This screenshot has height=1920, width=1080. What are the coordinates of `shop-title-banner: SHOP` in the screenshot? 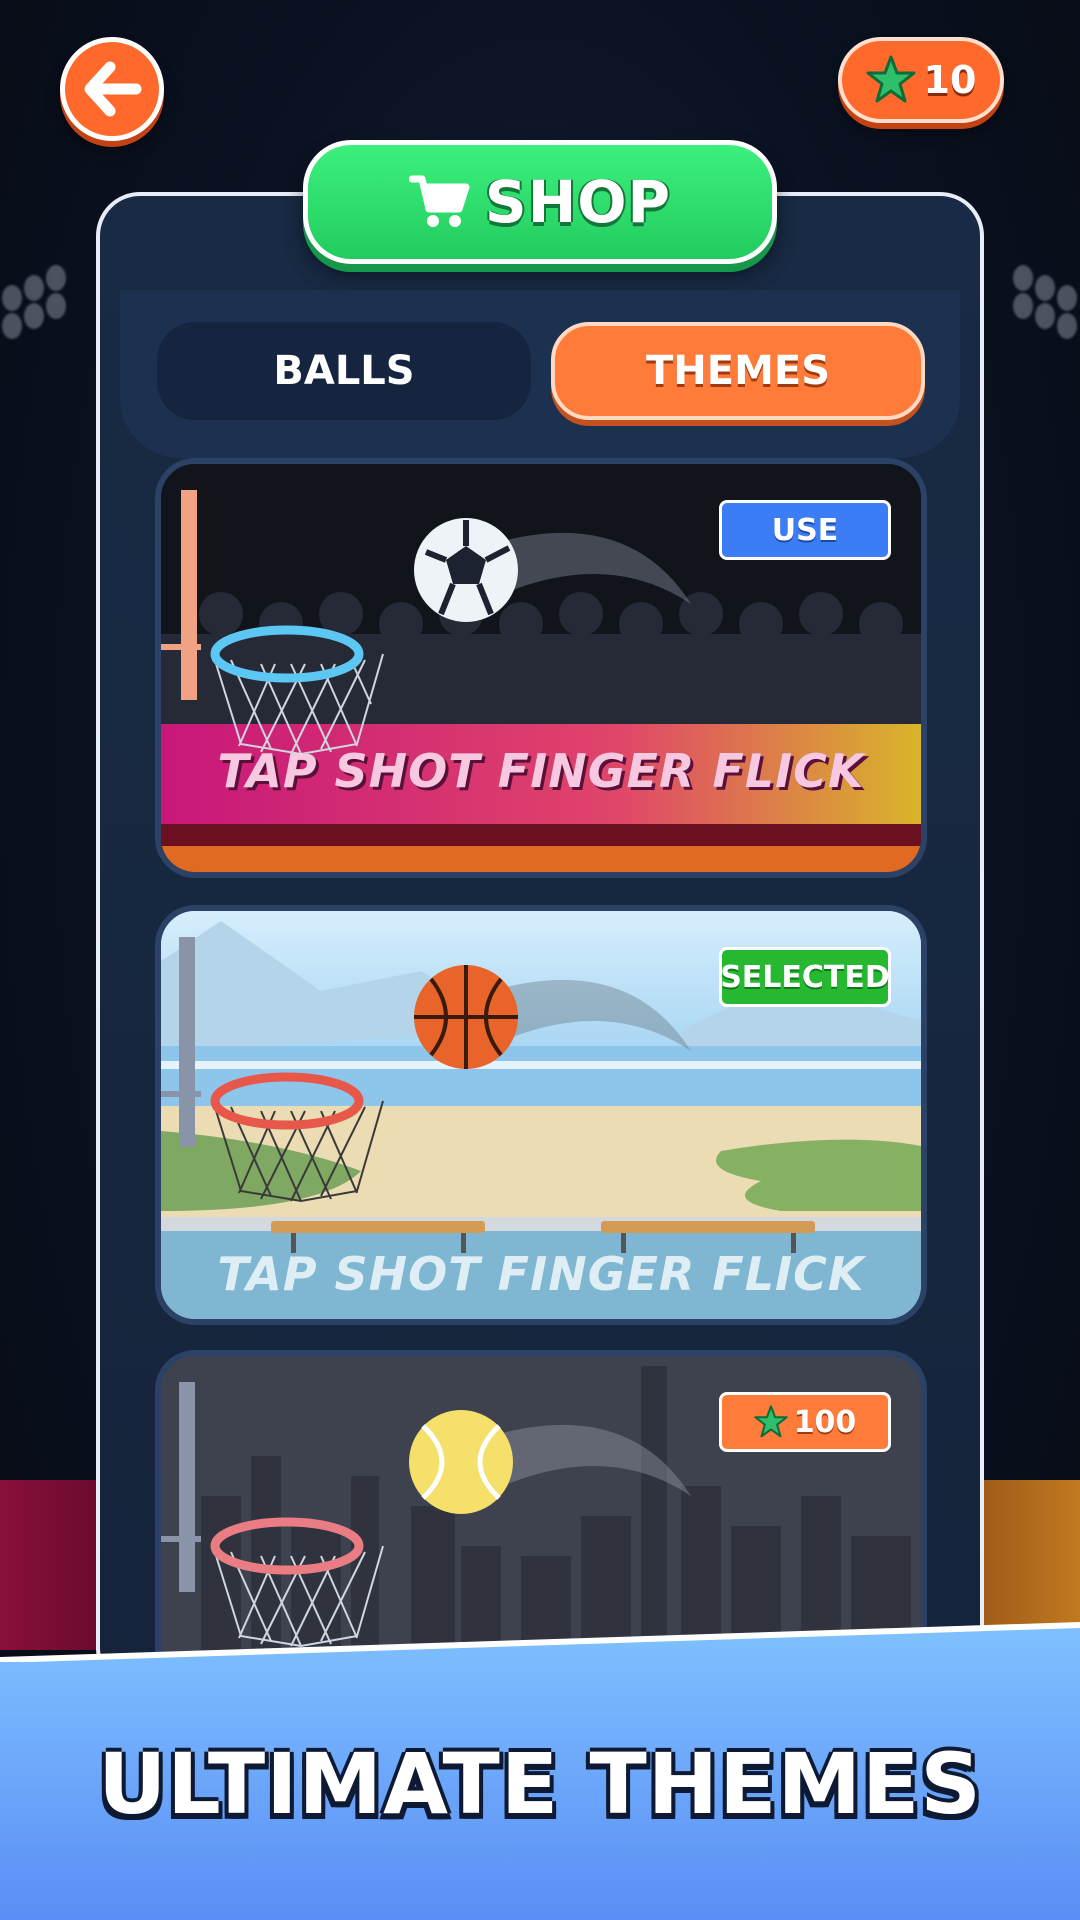 It's located at (540, 202).